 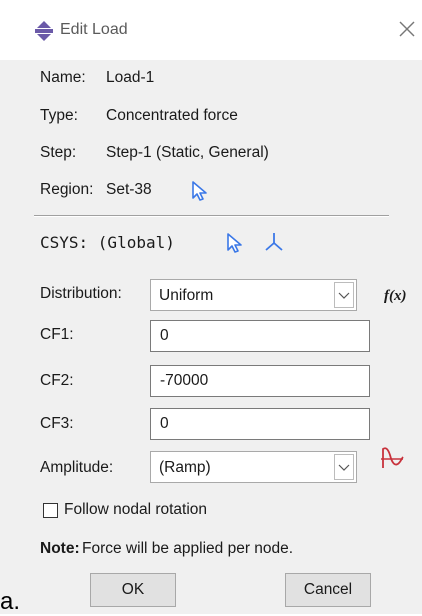 What do you see at coordinates (392, 458) in the screenshot?
I see `amplitude-curve-icon` at bounding box center [392, 458].